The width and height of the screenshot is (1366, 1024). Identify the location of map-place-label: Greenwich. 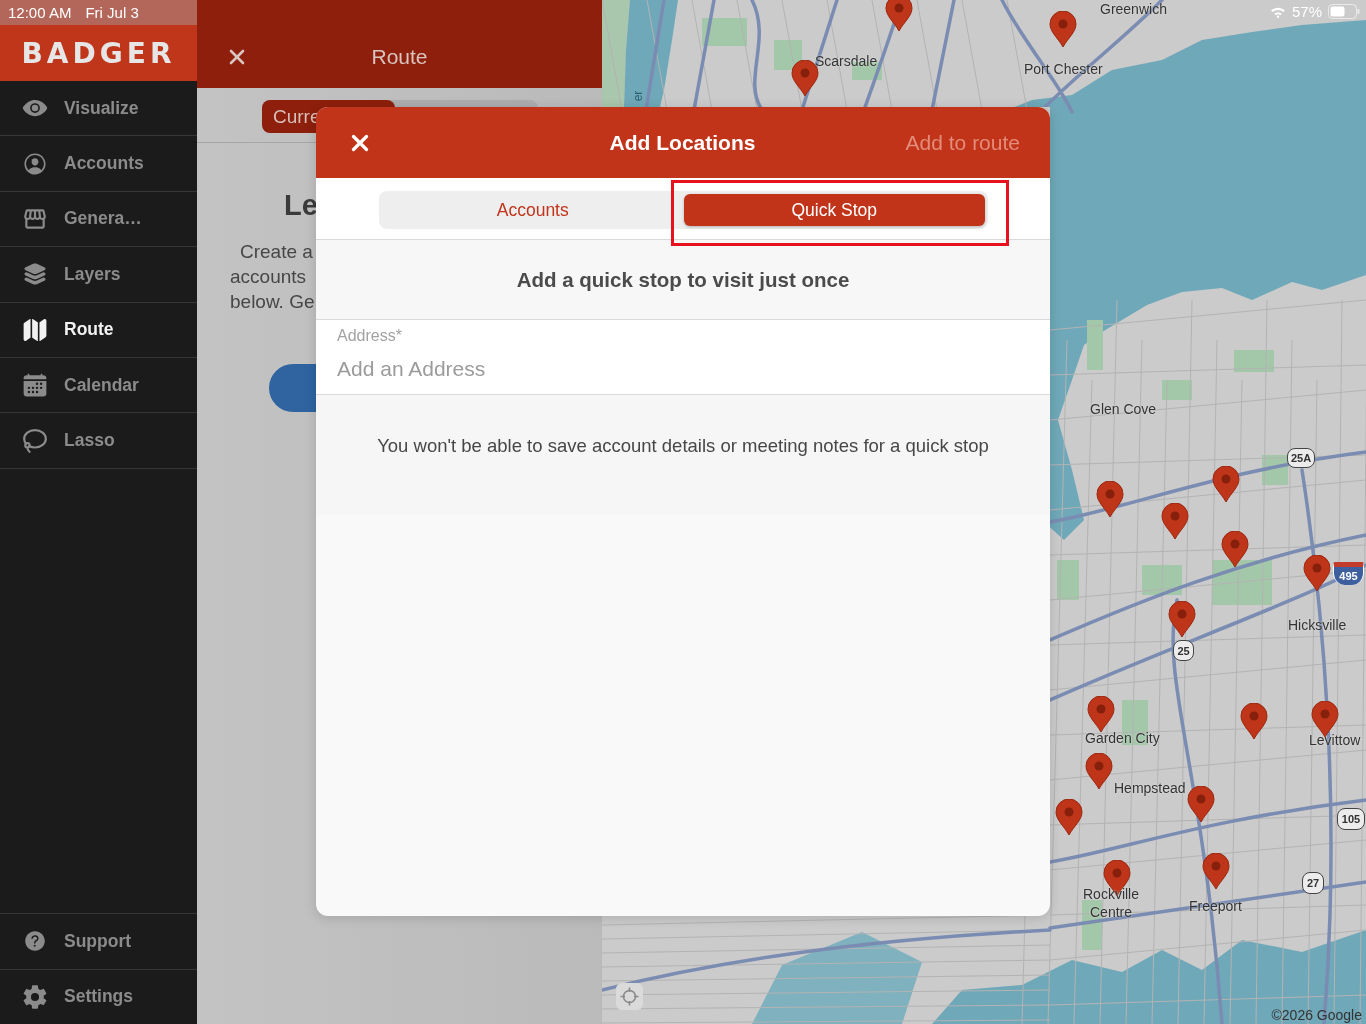
(1133, 9).